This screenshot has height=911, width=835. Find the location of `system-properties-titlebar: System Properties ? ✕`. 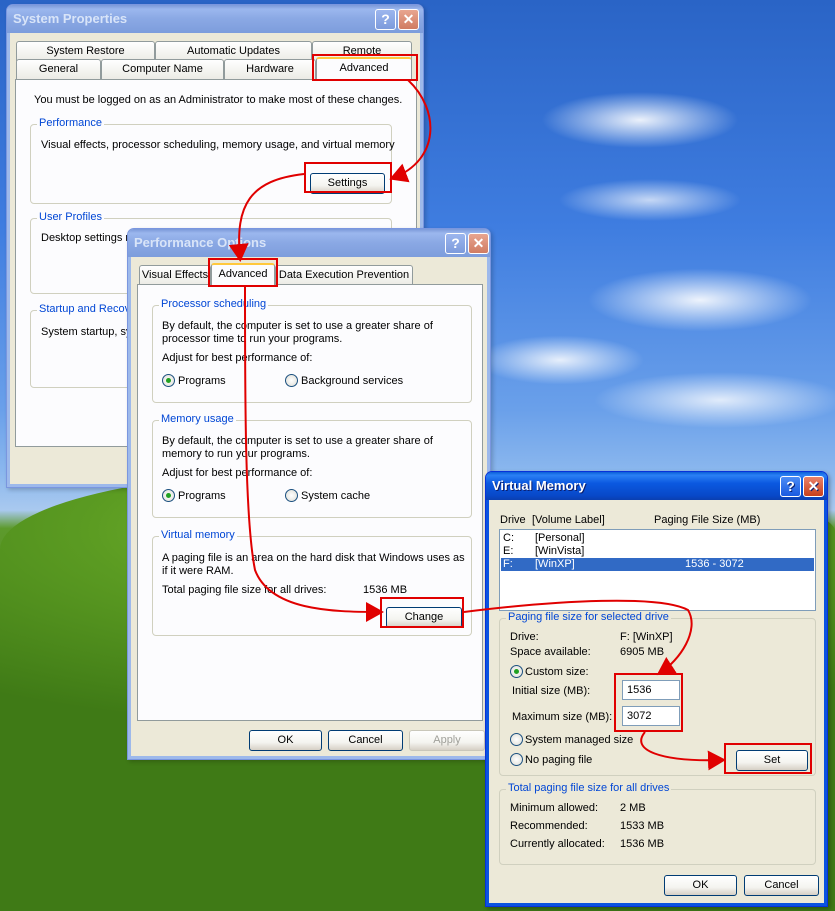

system-properties-titlebar: System Properties ? ✕ is located at coordinates (215, 19).